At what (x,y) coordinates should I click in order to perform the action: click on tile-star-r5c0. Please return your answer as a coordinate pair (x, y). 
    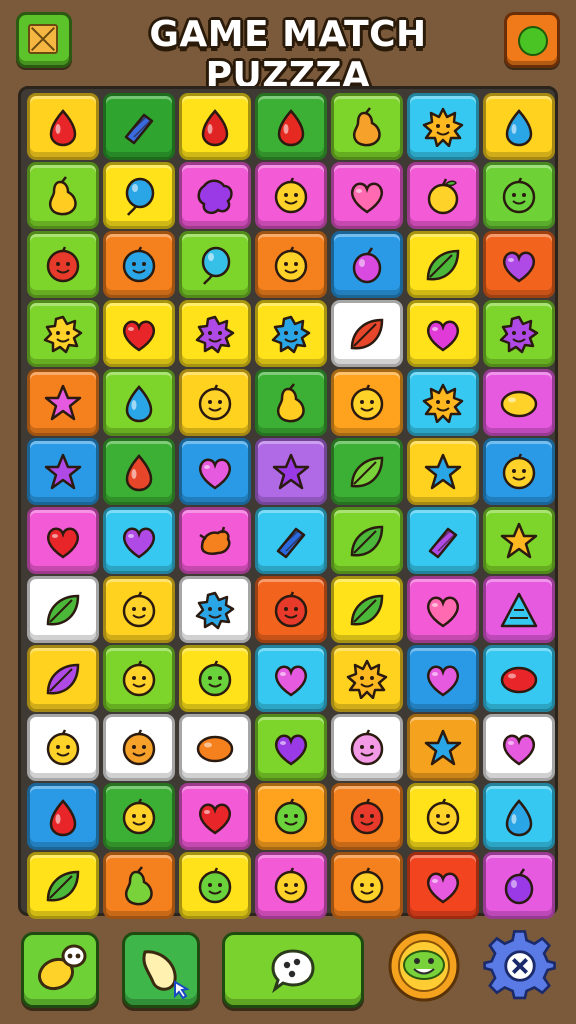
    Looking at the image, I should click on (63, 471).